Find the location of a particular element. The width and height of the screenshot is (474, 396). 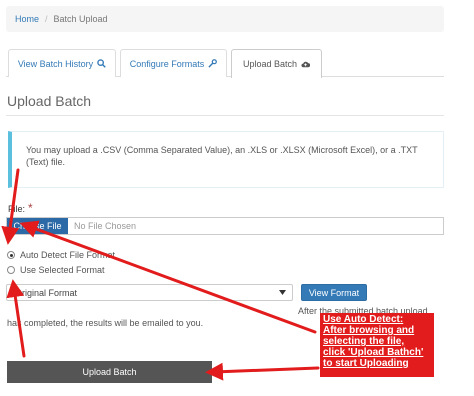

tab-view-batch-history: View Batch History is located at coordinates (62, 63).